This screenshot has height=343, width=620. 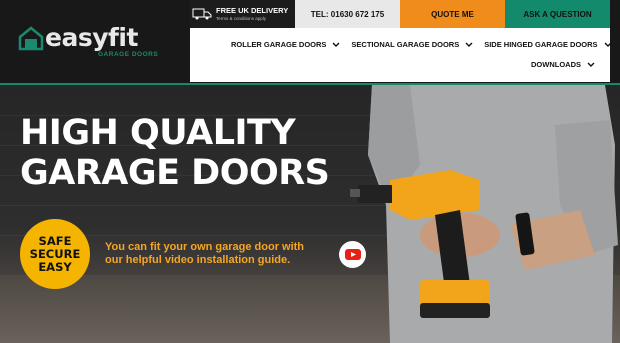 What do you see at coordinates (347, 14) in the screenshot?
I see `telephone-link: TEL: 01630 672 175` at bounding box center [347, 14].